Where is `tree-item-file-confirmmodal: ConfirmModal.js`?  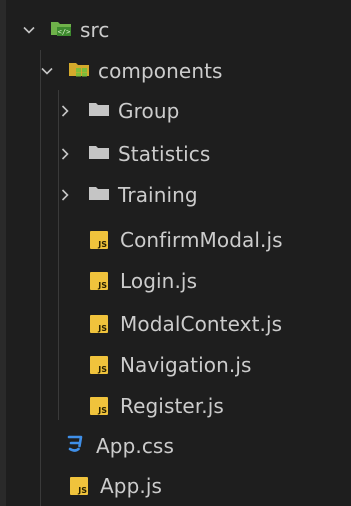
tree-item-file-confirmmodal: ConfirmModal.js is located at coordinates (178, 240).